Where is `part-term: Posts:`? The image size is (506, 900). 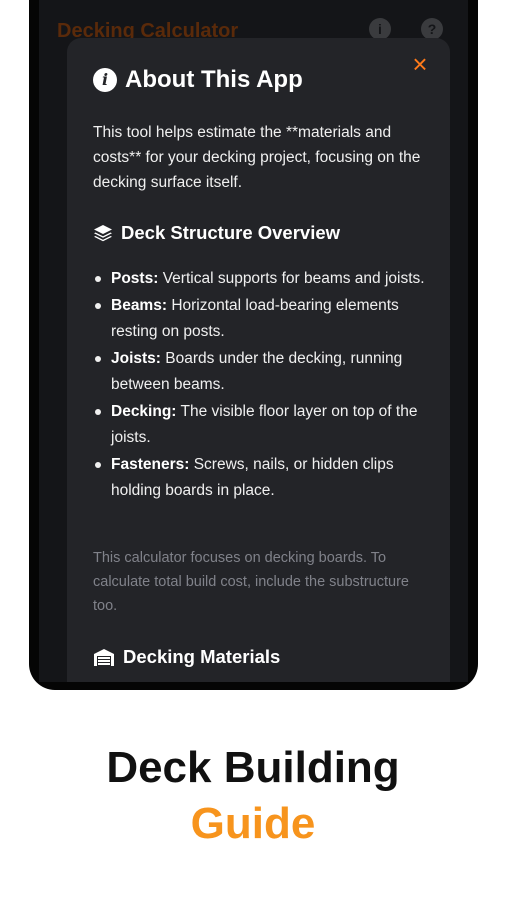
part-term: Posts: is located at coordinates (135, 278).